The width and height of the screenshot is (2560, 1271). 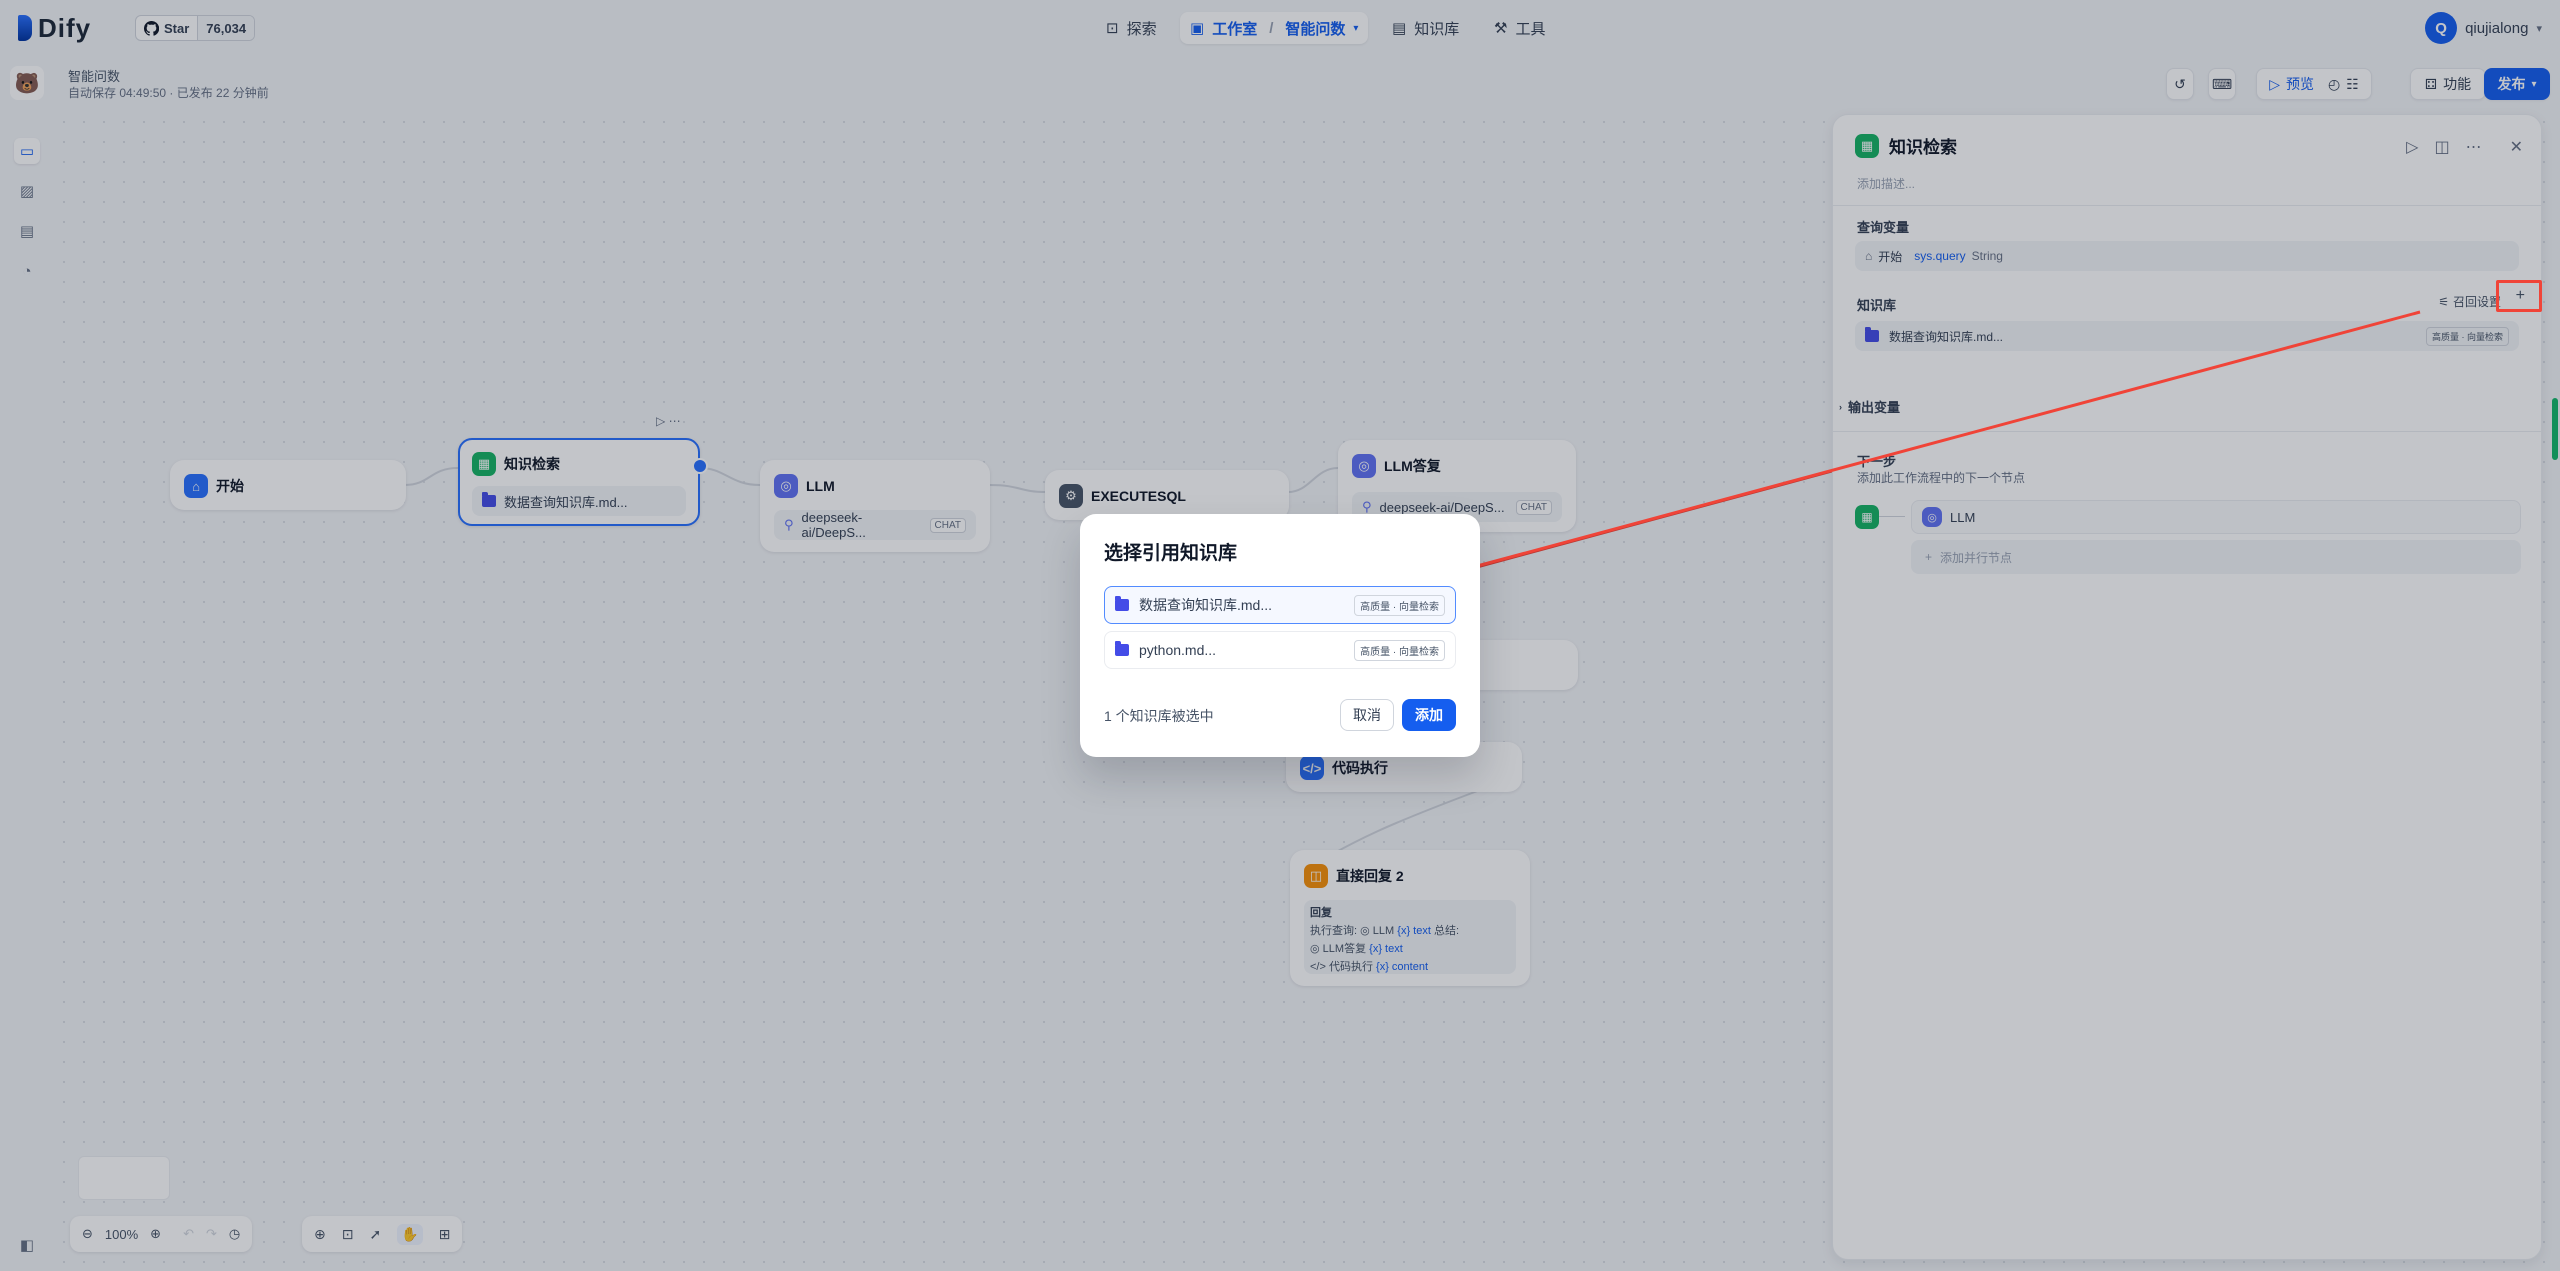 What do you see at coordinates (1159, 716) in the screenshot?
I see `selected-count: 1 个知识库被选中` at bounding box center [1159, 716].